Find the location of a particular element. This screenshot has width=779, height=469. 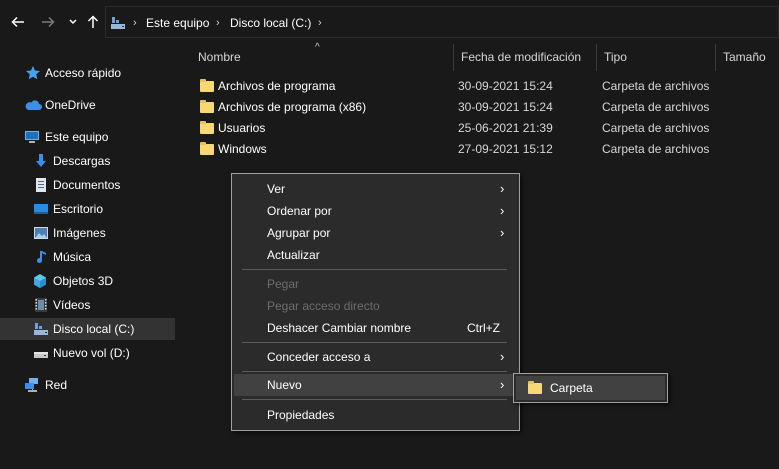

column-header-type: Tipo is located at coordinates (656, 57).